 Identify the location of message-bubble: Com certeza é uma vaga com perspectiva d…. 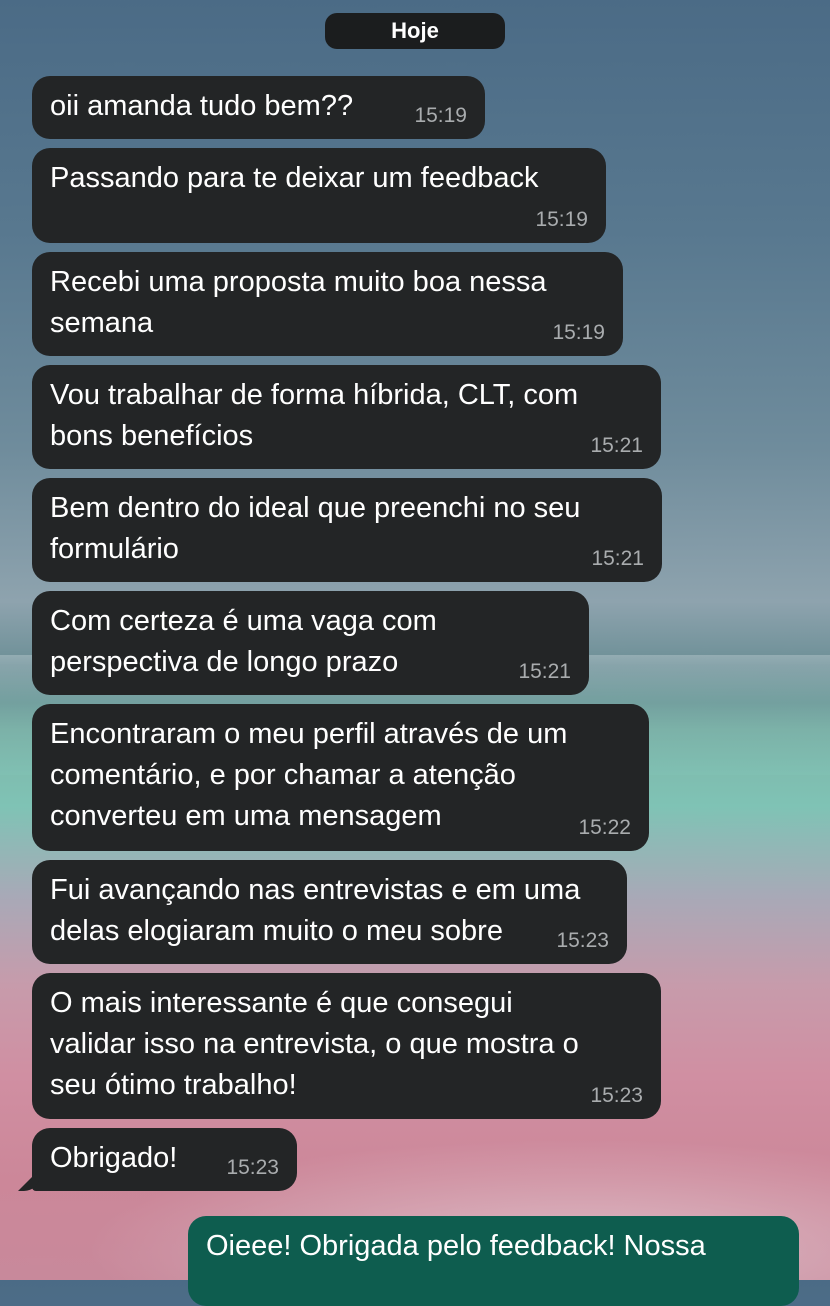
(310, 643).